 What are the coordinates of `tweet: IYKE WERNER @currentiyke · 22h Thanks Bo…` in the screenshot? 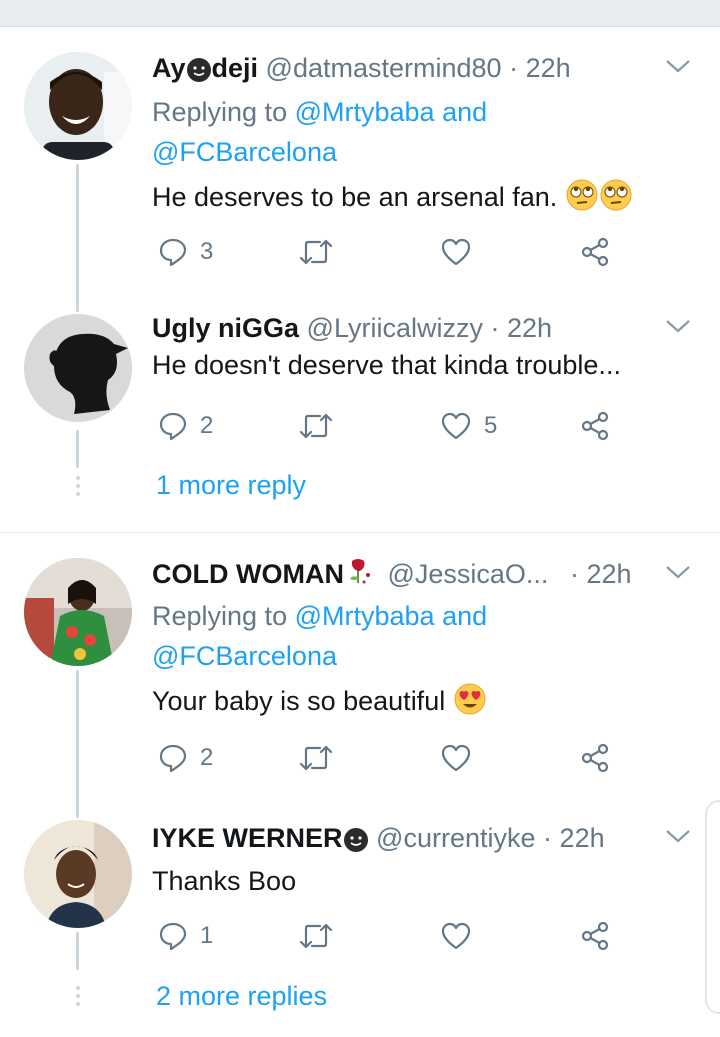 It's located at (432, 860).